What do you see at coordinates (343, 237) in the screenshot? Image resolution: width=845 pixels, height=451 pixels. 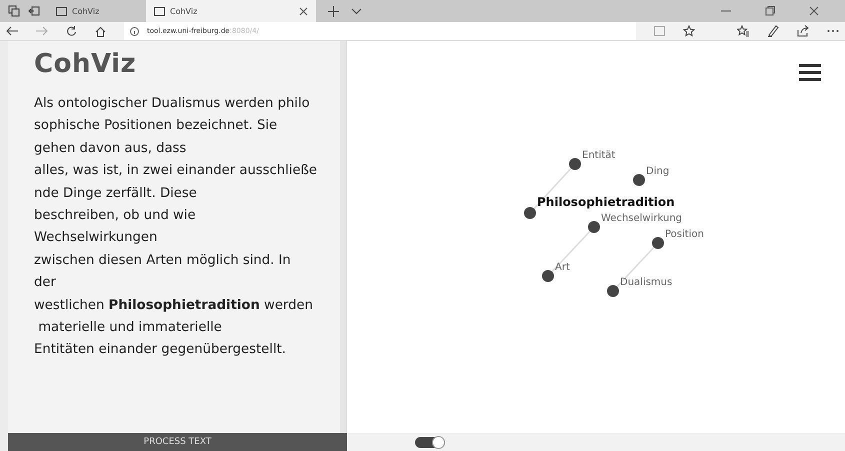 I see `scrollbar` at bounding box center [343, 237].